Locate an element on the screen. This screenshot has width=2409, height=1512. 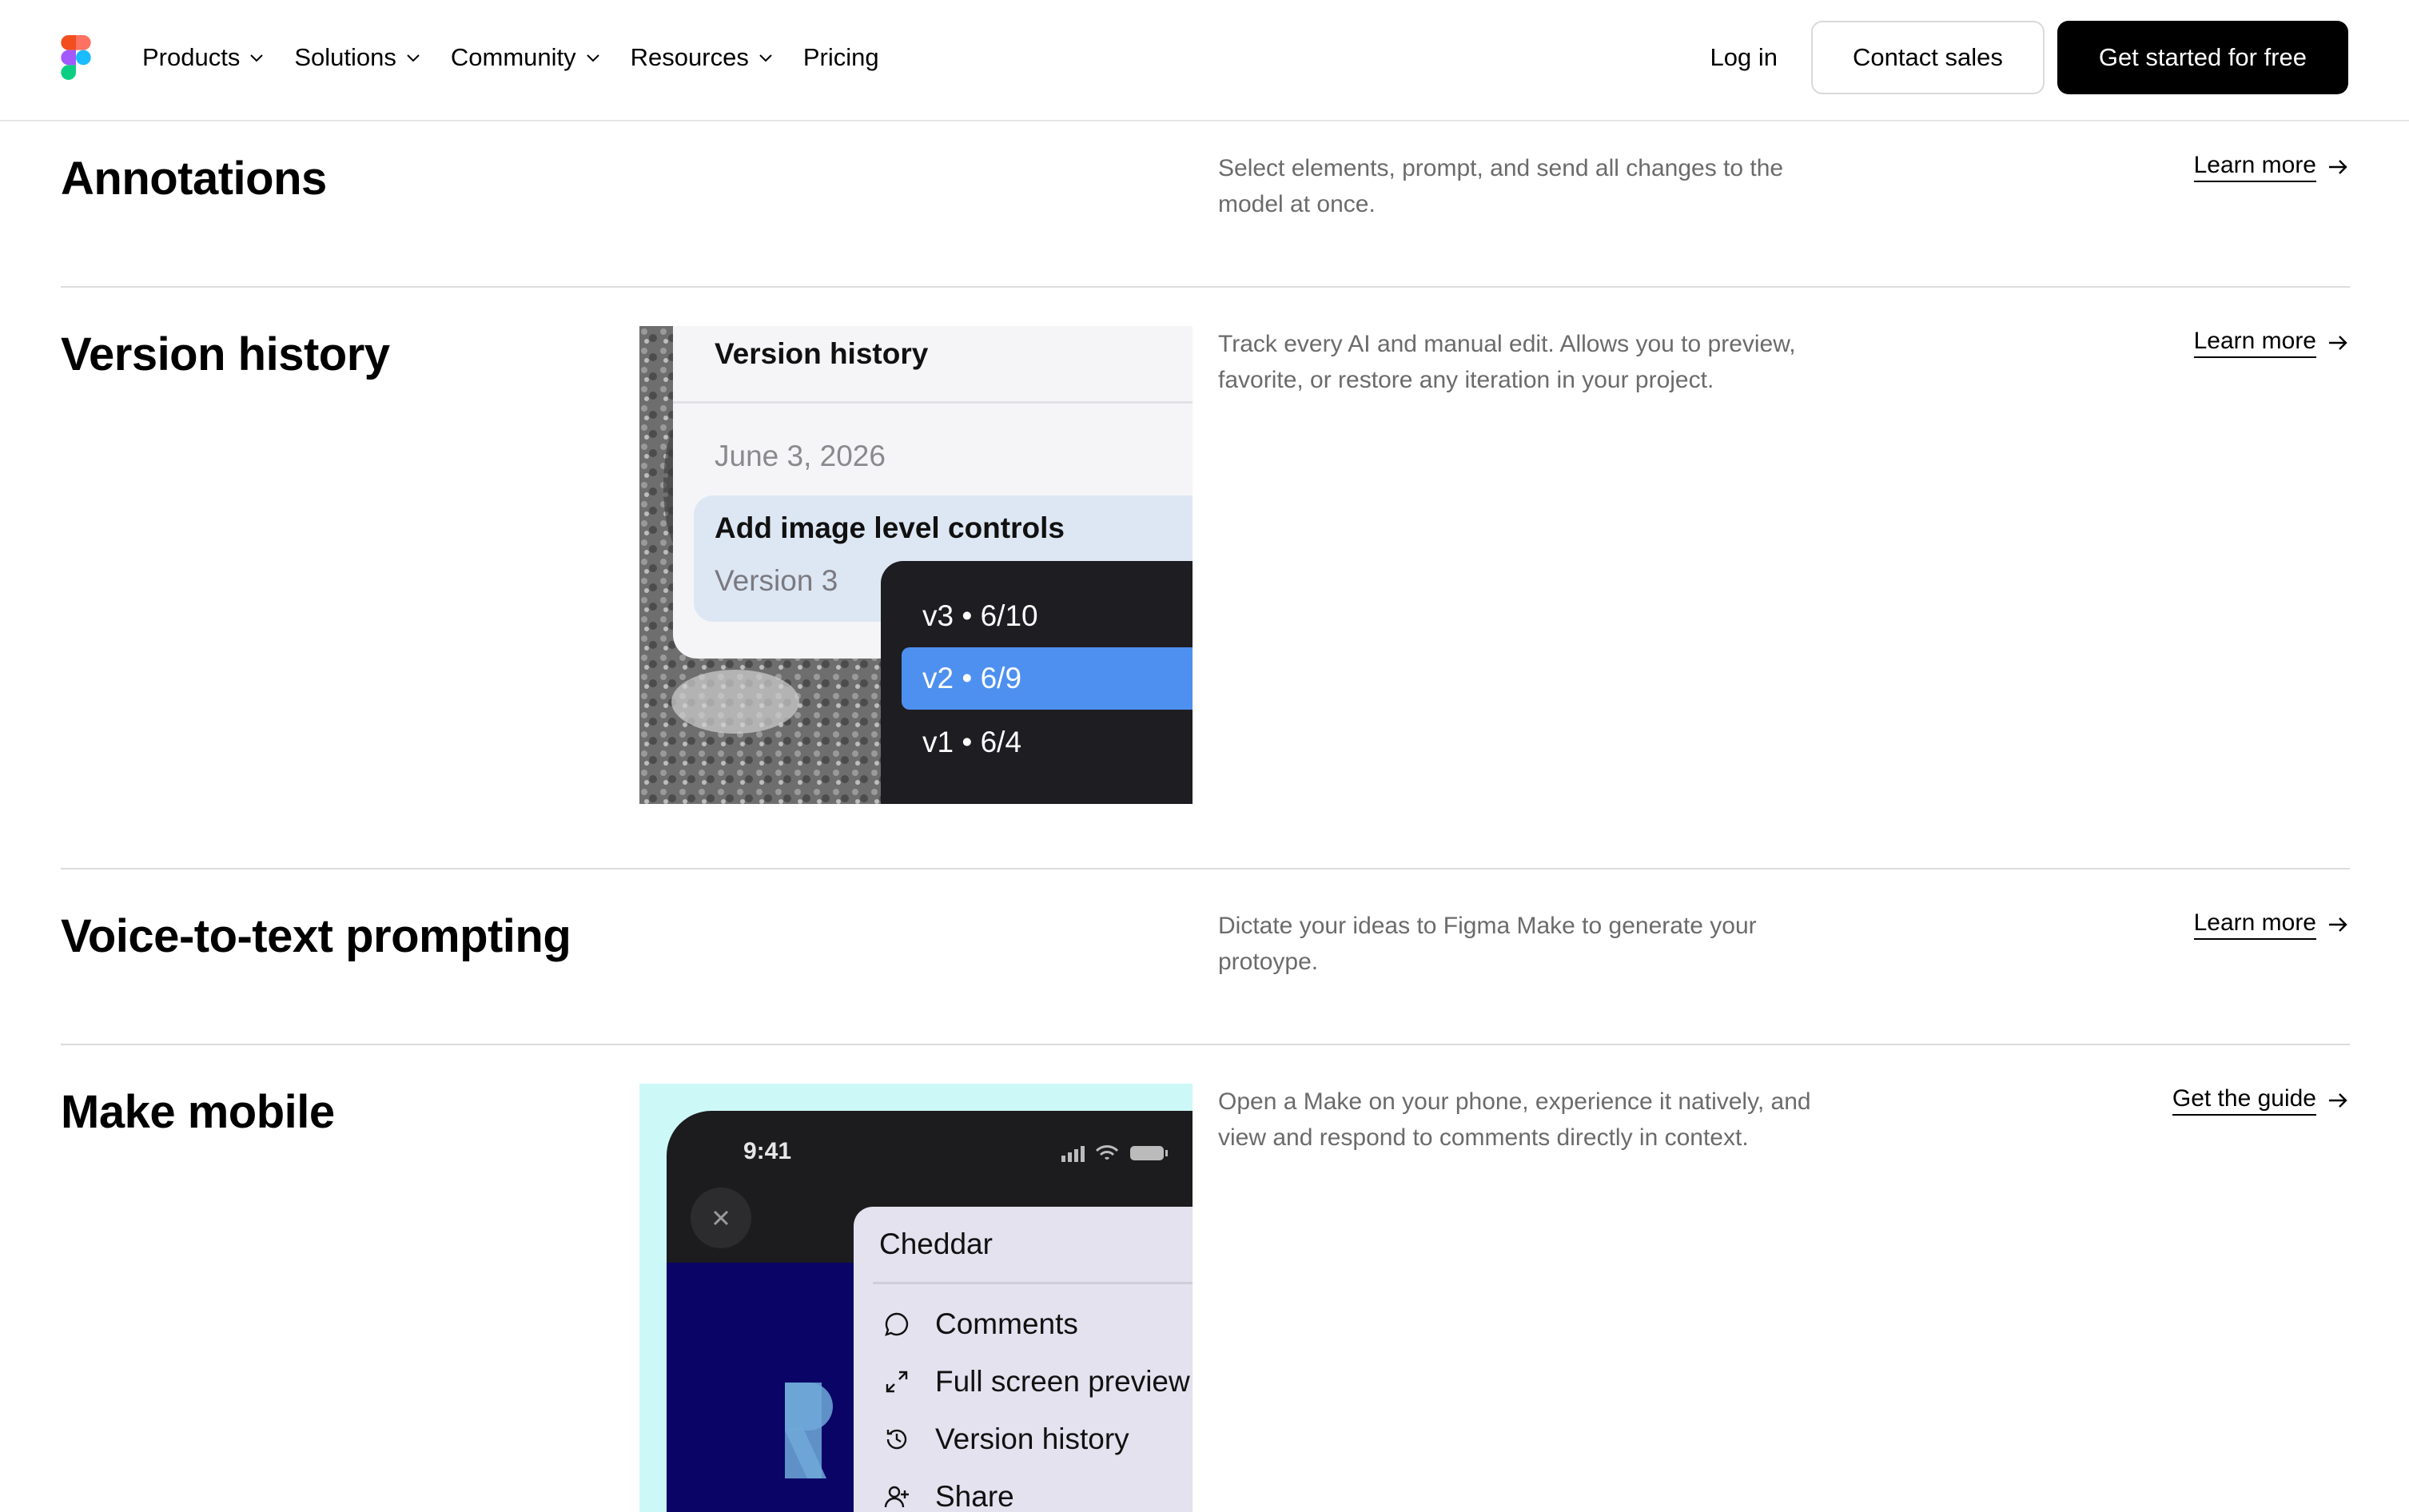
version-option: v3 • 6/10 is located at coordinates (1037, 616).